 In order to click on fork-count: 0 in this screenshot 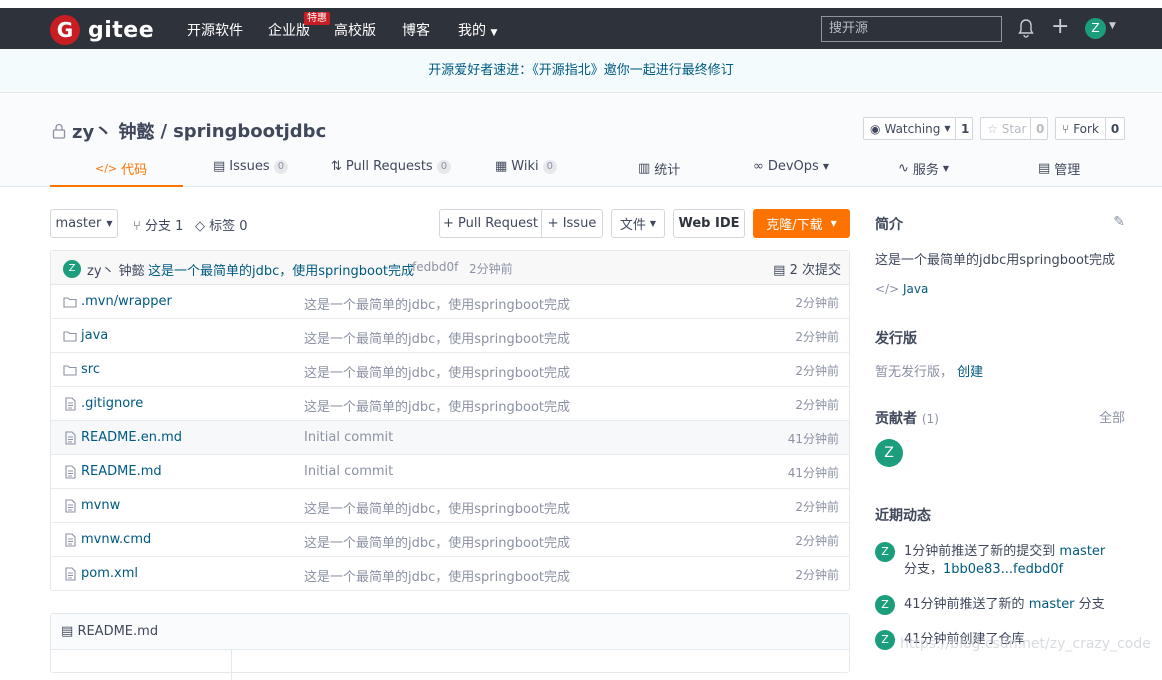, I will do `click(1115, 128)`.